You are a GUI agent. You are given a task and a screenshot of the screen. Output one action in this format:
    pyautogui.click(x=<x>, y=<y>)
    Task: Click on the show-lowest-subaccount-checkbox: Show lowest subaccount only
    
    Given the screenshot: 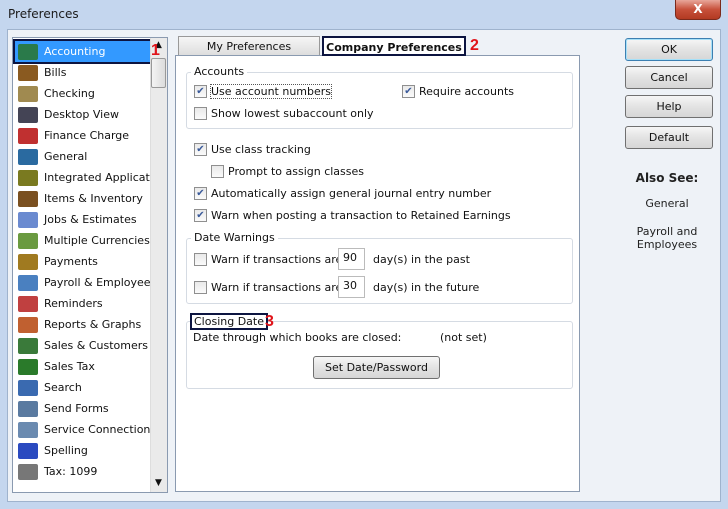 What is the action you would take?
    pyautogui.click(x=284, y=113)
    